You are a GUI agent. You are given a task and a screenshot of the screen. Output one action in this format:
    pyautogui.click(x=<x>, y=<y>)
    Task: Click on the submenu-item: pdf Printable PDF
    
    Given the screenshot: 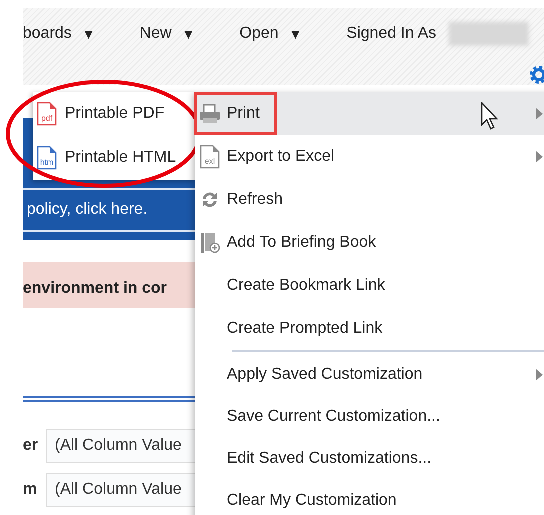 What is the action you would take?
    pyautogui.click(x=114, y=114)
    